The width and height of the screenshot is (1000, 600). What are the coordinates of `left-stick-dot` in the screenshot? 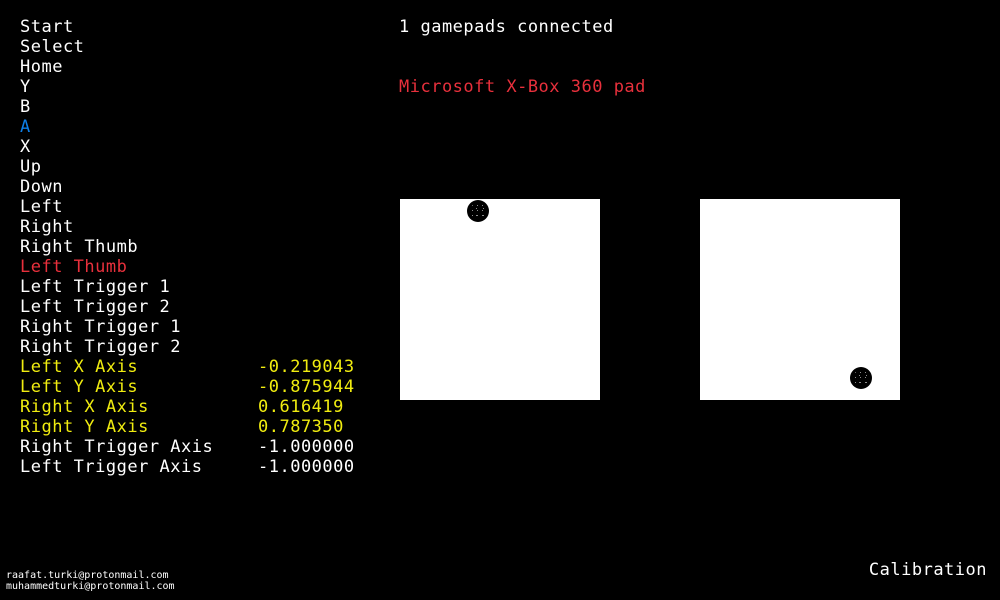 It's located at (478, 211).